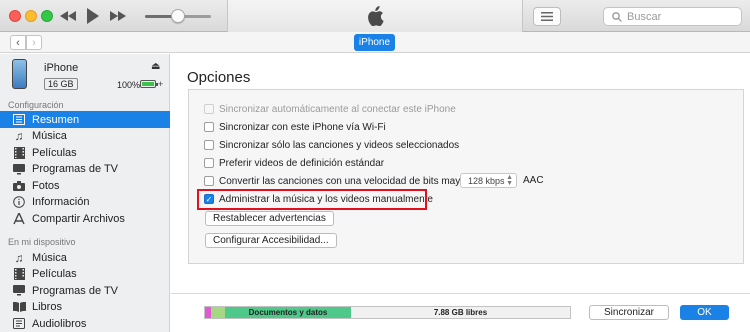  Describe the element at coordinates (218, 312) in the screenshot. I see `storage-segment-apps` at that location.